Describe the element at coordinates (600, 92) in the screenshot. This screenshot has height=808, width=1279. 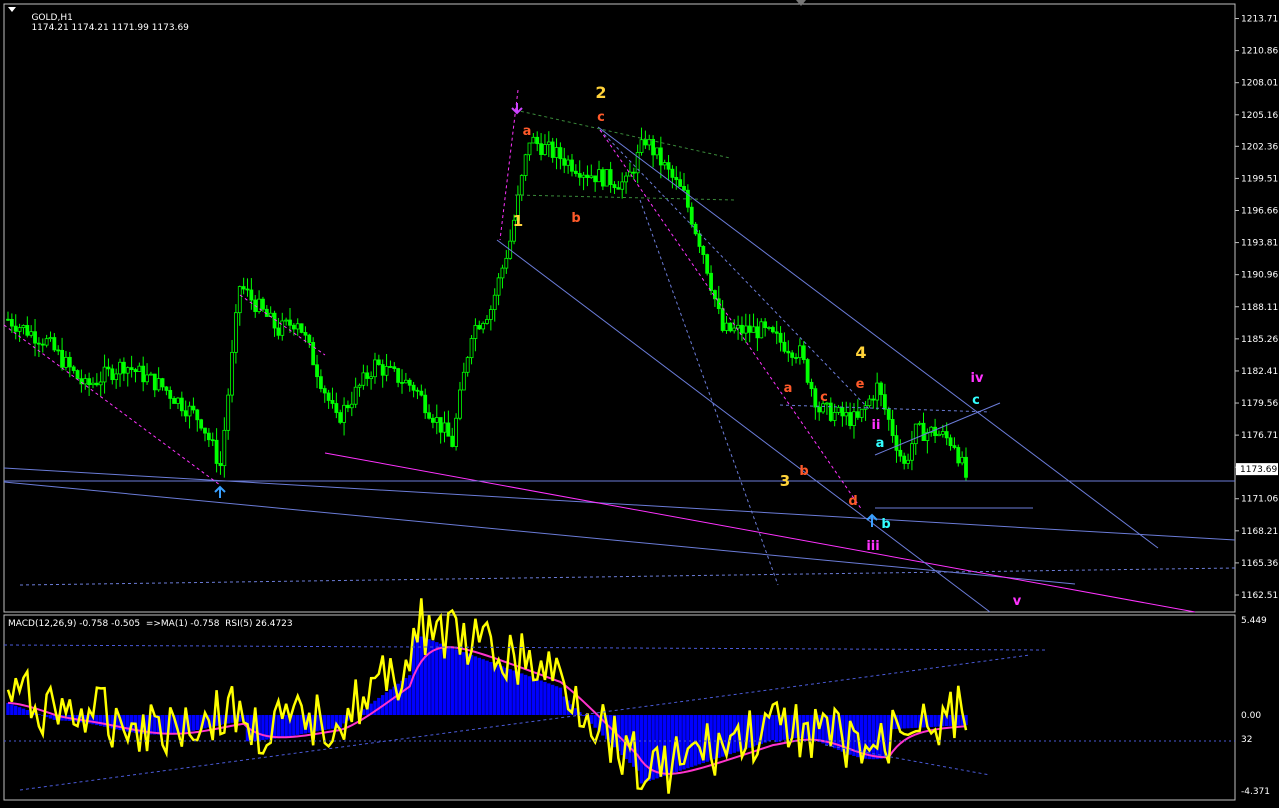
I see `wave-label: 2` at that location.